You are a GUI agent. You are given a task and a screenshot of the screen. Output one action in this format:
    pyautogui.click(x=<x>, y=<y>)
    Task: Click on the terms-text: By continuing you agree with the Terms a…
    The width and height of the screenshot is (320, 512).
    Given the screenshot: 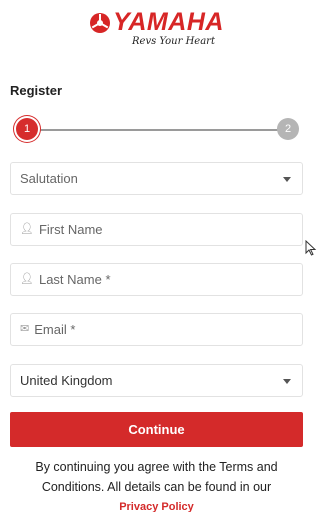 What is the action you would take?
    pyautogui.click(x=156, y=477)
    